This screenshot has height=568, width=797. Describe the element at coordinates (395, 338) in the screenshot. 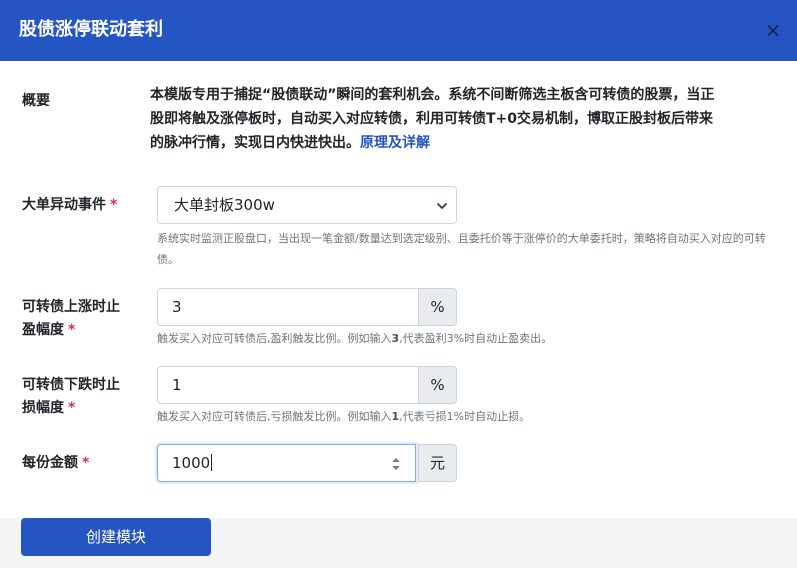

I see `take-profit-help-example: 3` at that location.